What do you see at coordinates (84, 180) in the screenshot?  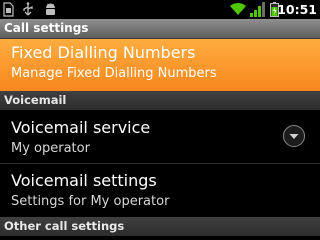 I see `voicemail-settings-title: Voicemail settings` at bounding box center [84, 180].